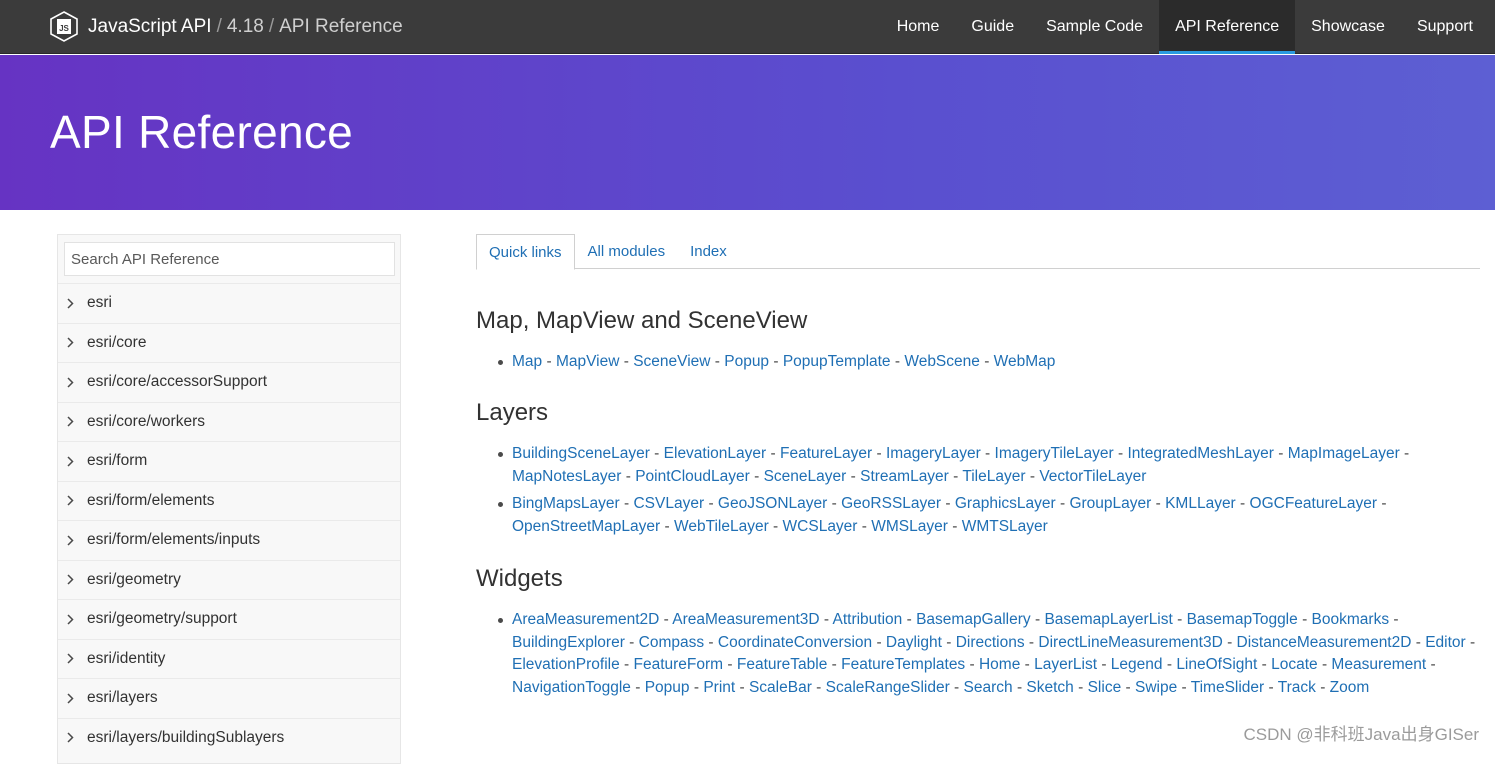 This screenshot has width=1495, height=764. What do you see at coordinates (1314, 503) in the screenshot?
I see `api-link: OGCFeatureLayer` at bounding box center [1314, 503].